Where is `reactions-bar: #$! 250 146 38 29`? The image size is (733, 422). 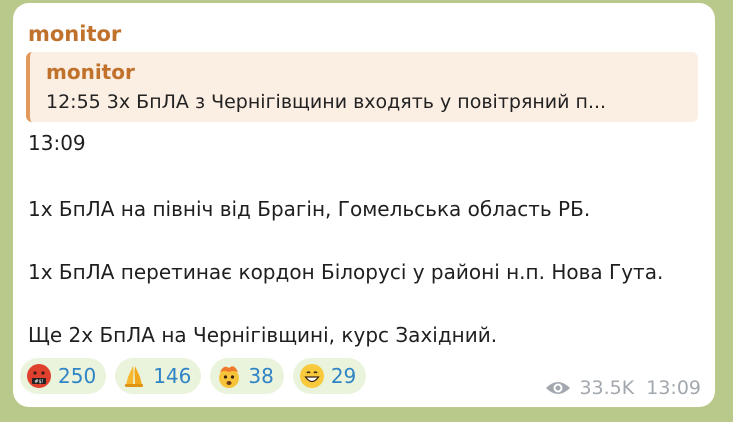
reactions-bar: #$! 250 146 38 29 is located at coordinates (193, 376).